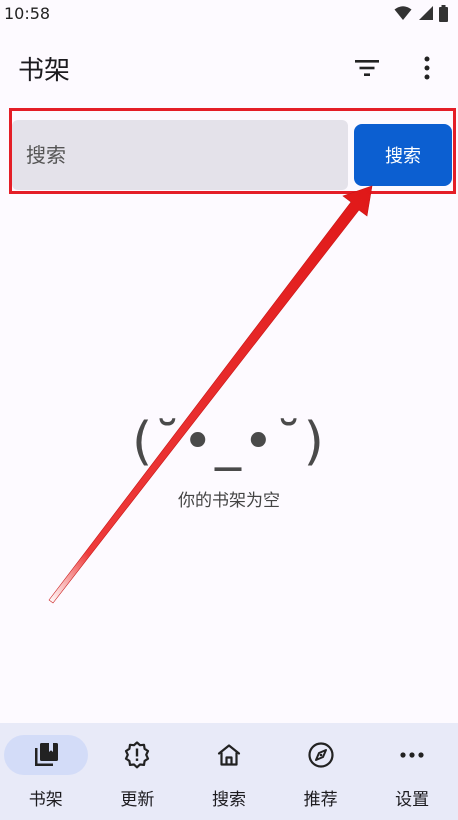 This screenshot has width=458, height=820. I want to click on app-bar: 书架, so click(229, 68).